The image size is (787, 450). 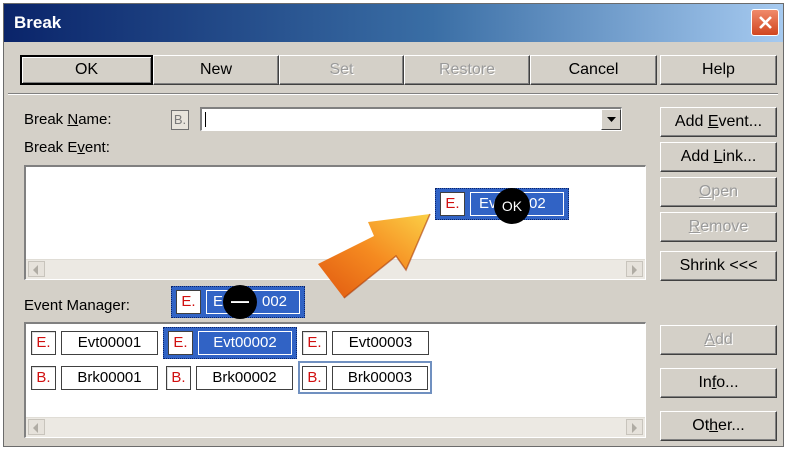 What do you see at coordinates (77, 305) in the screenshot?
I see `event-manager-label: Event Manager:` at bounding box center [77, 305].